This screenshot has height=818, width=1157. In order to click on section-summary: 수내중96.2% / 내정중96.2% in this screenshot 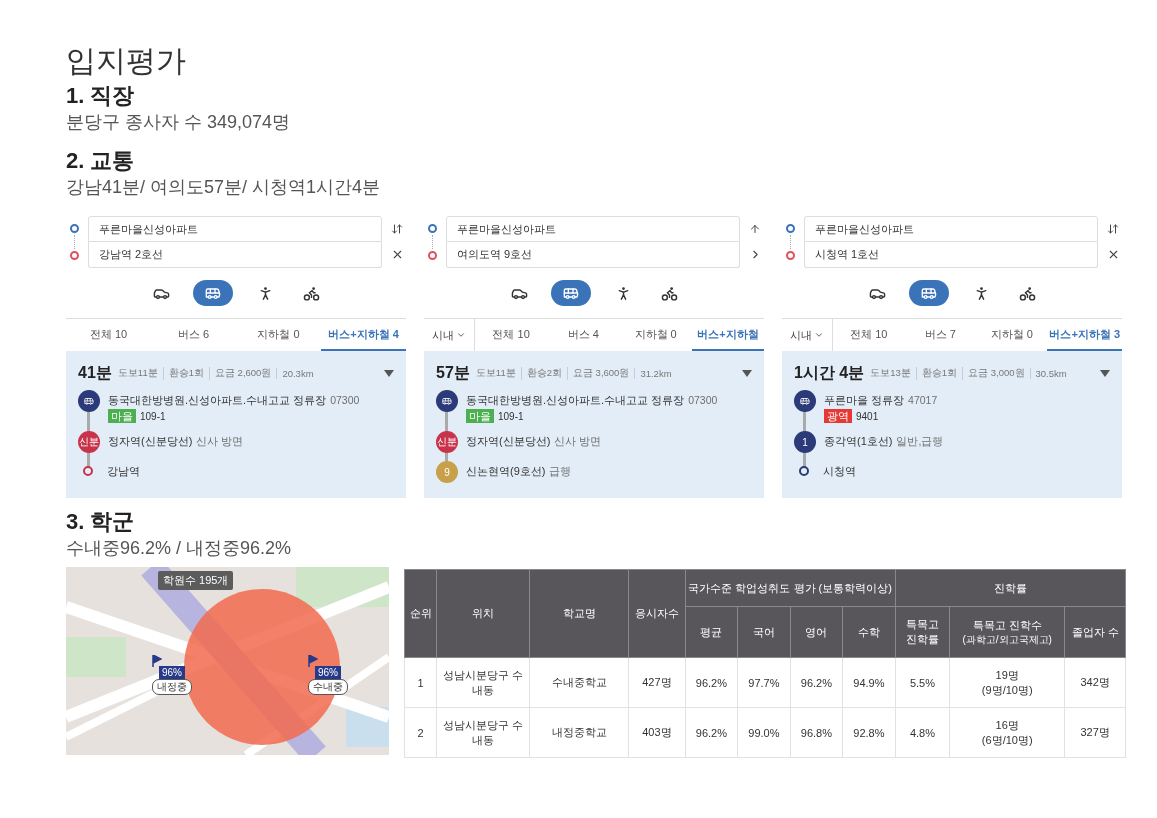, I will do `click(179, 548)`.